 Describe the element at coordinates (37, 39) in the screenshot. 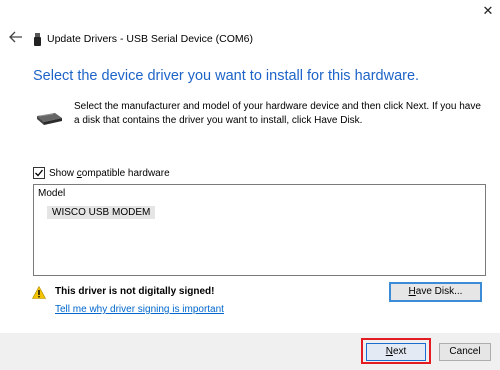

I see `usb-plug-icon` at that location.